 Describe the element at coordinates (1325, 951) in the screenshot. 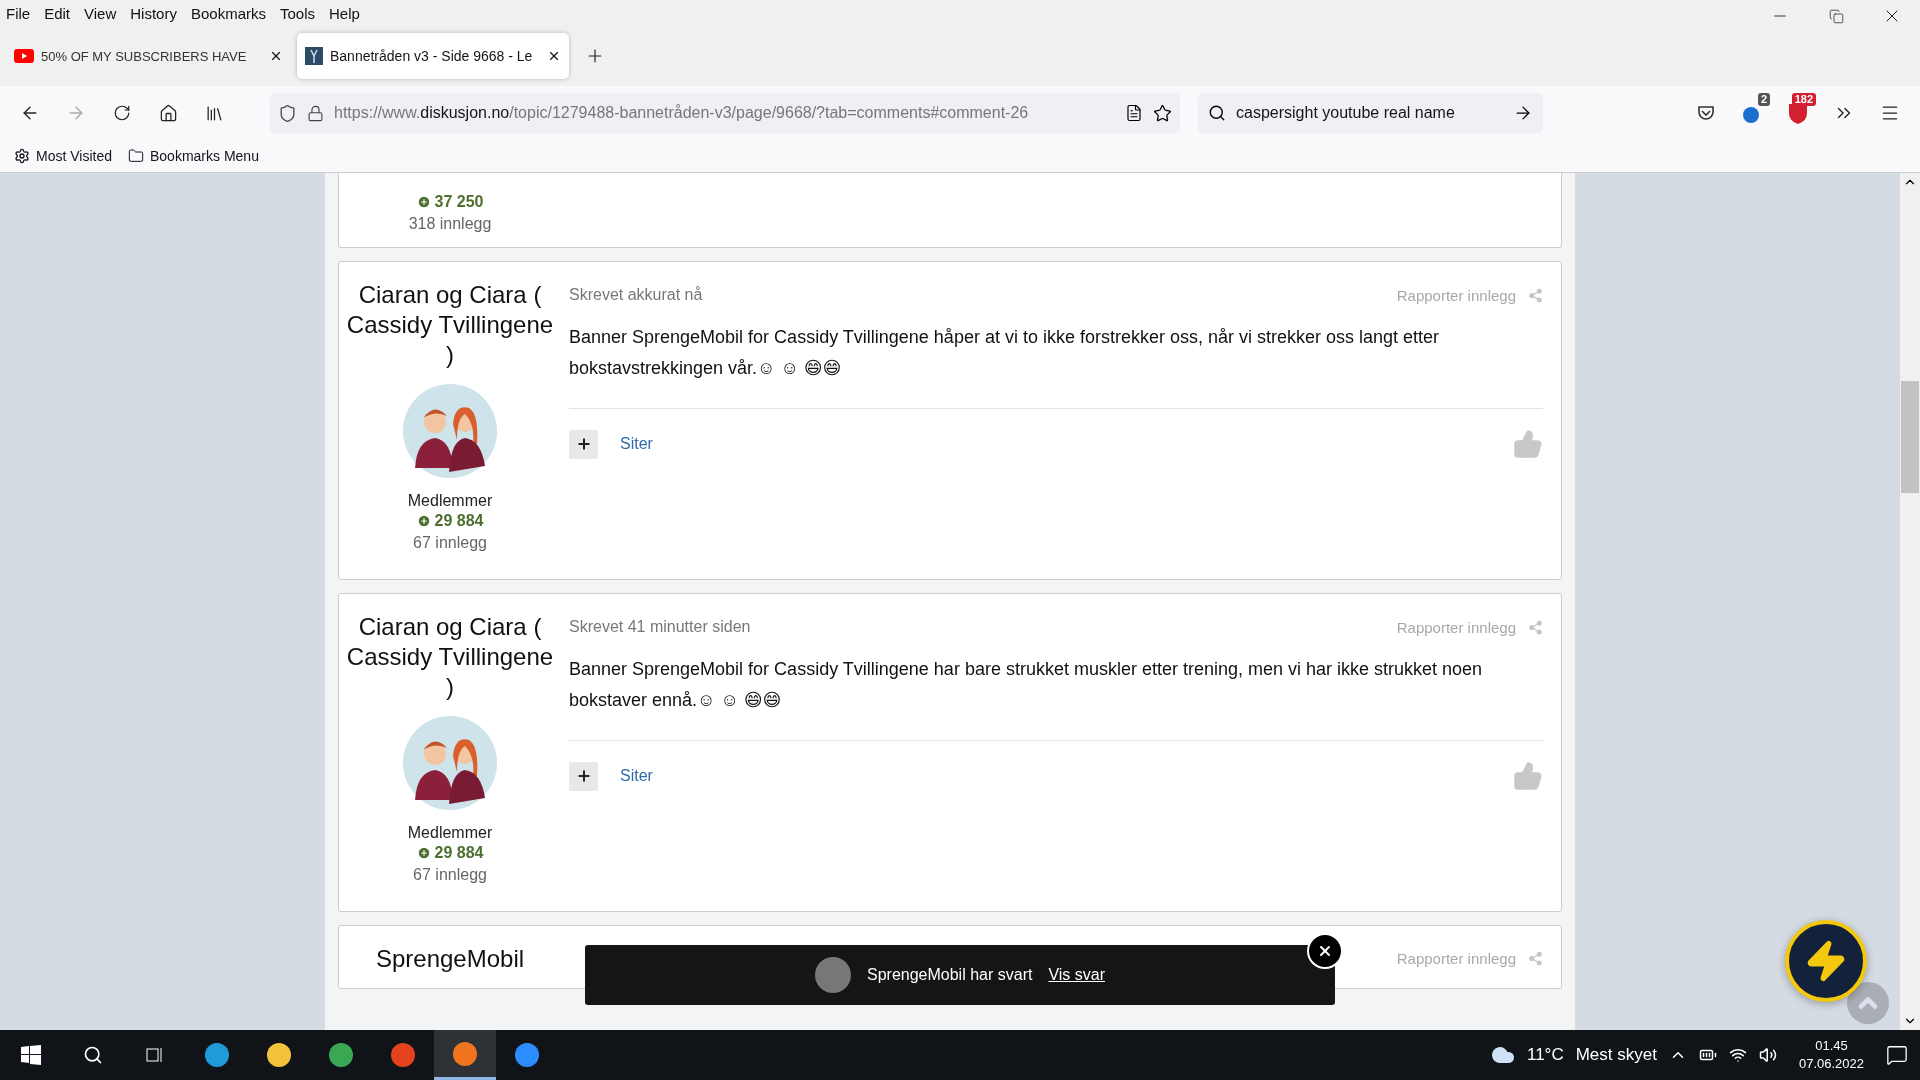

I see `close-icon` at that location.